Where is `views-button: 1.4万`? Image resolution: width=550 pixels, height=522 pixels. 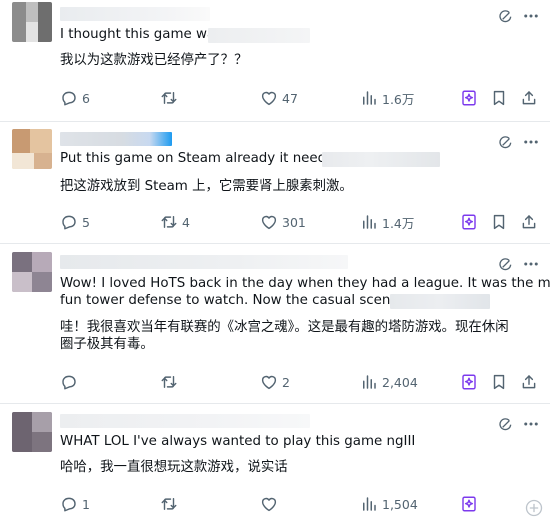
views-button: 1.4万 is located at coordinates (387, 222).